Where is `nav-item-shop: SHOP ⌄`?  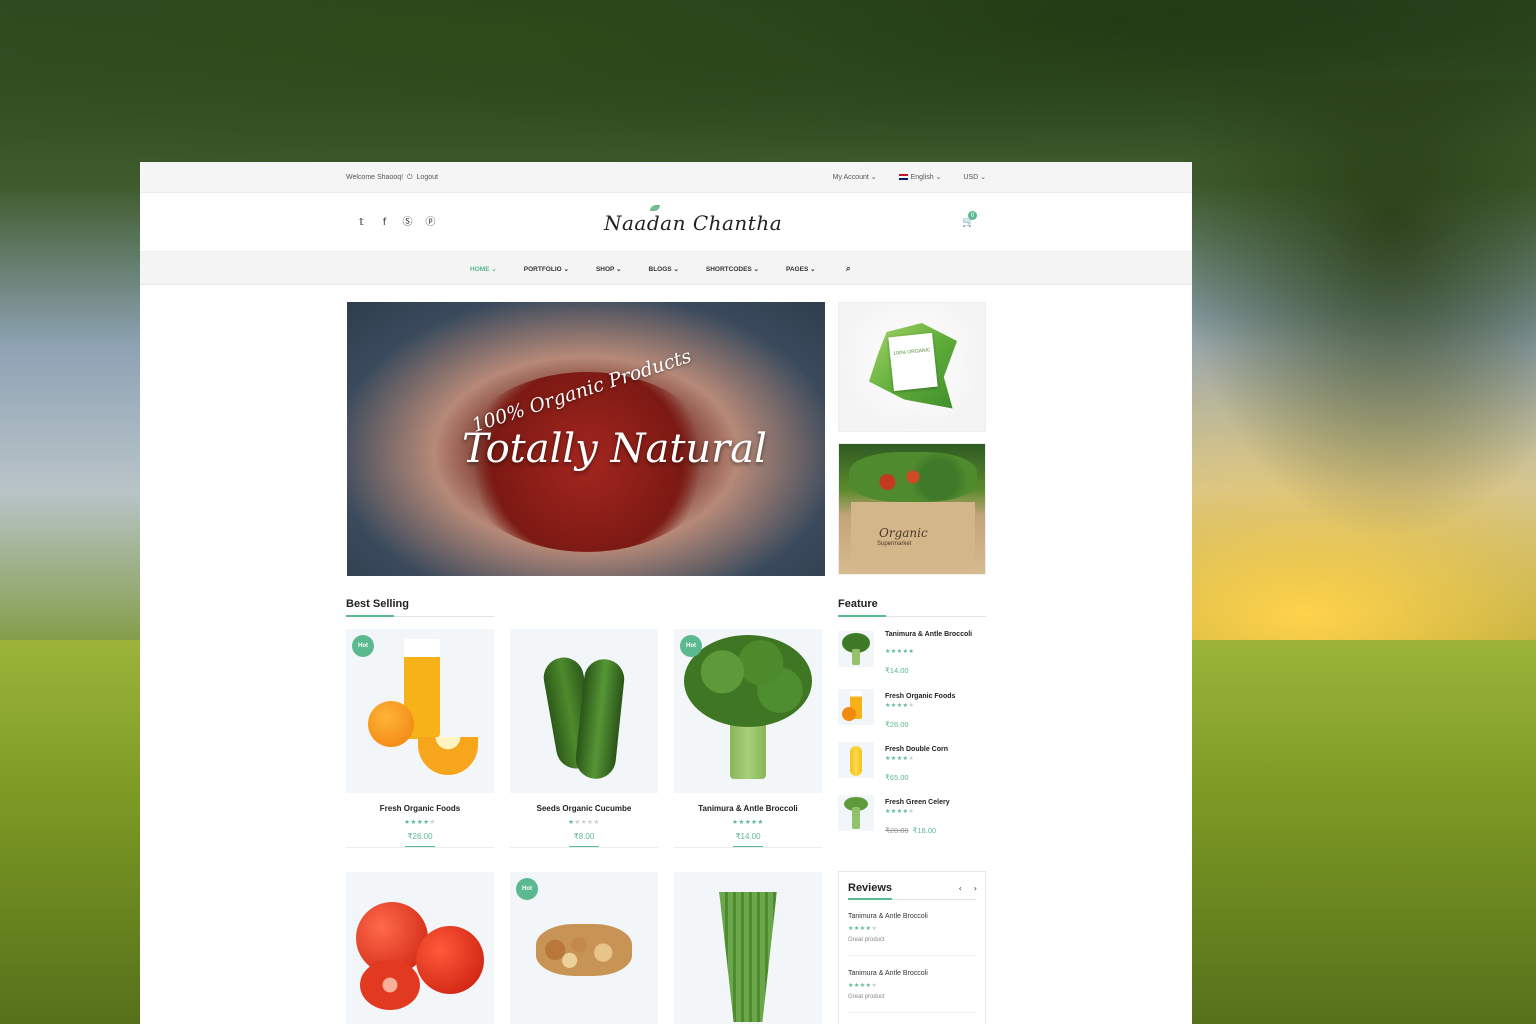
nav-item-shop: SHOP ⌄ is located at coordinates (609, 269).